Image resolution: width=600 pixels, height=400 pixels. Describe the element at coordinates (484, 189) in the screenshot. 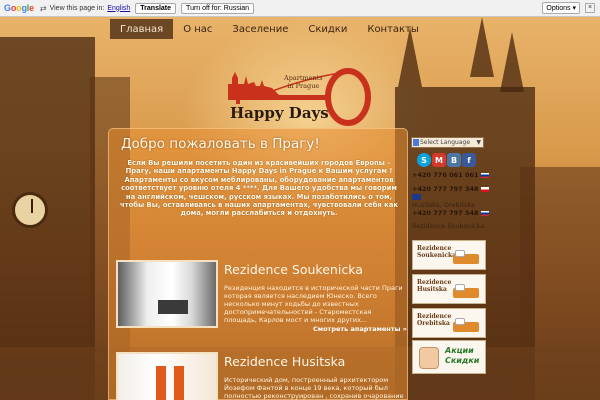

I see `czech-flag-icon` at that location.